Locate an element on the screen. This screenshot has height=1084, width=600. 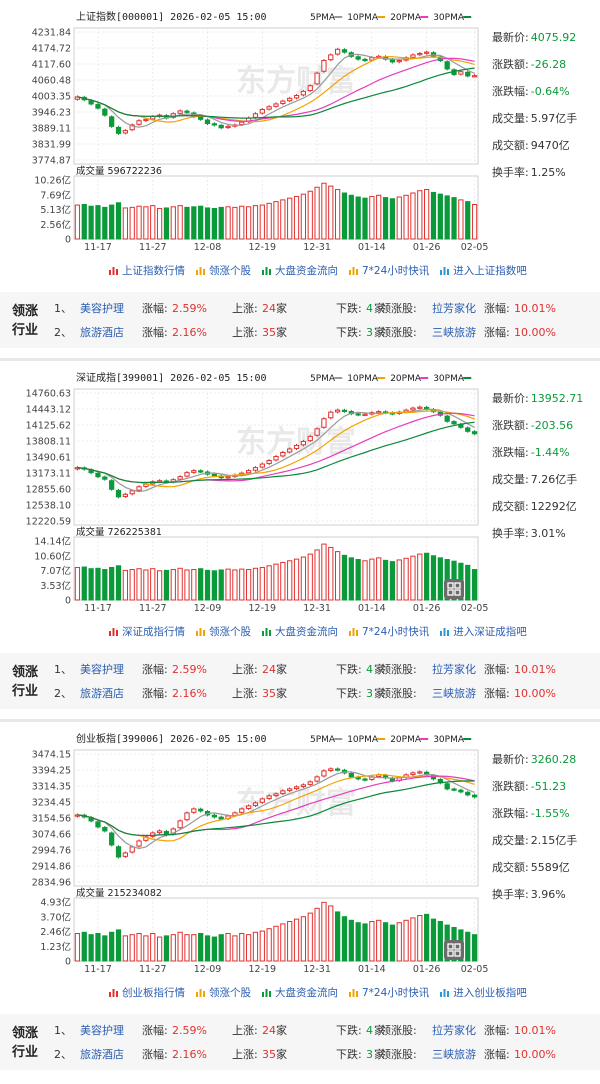
date-tick-label: 12-09 is located at coordinates (208, 608).